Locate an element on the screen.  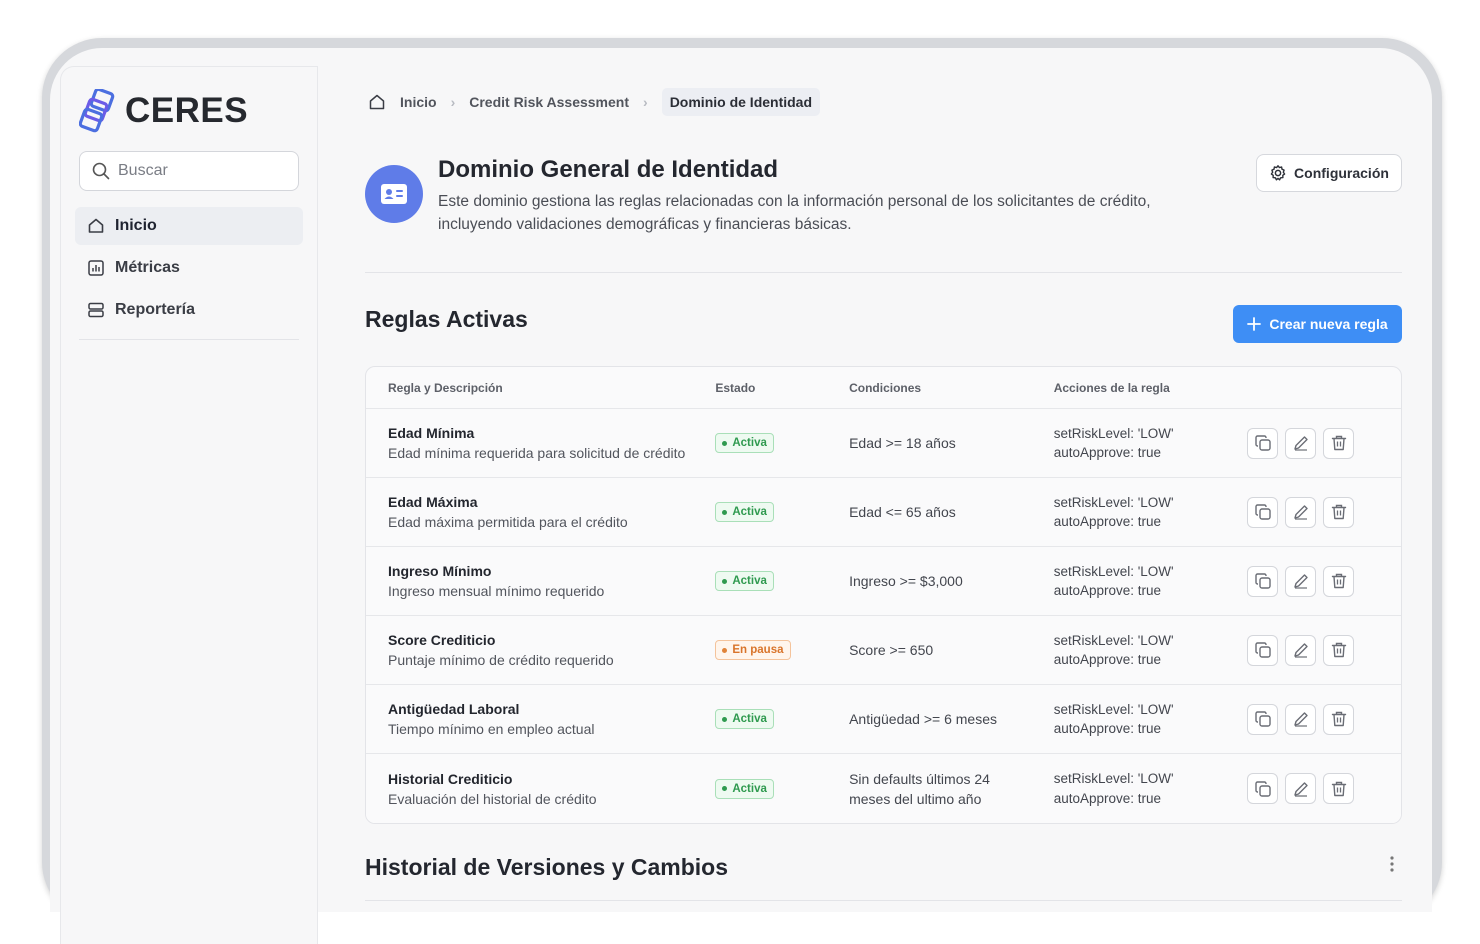
rule-name: Score Crediticio is located at coordinates (442, 640).